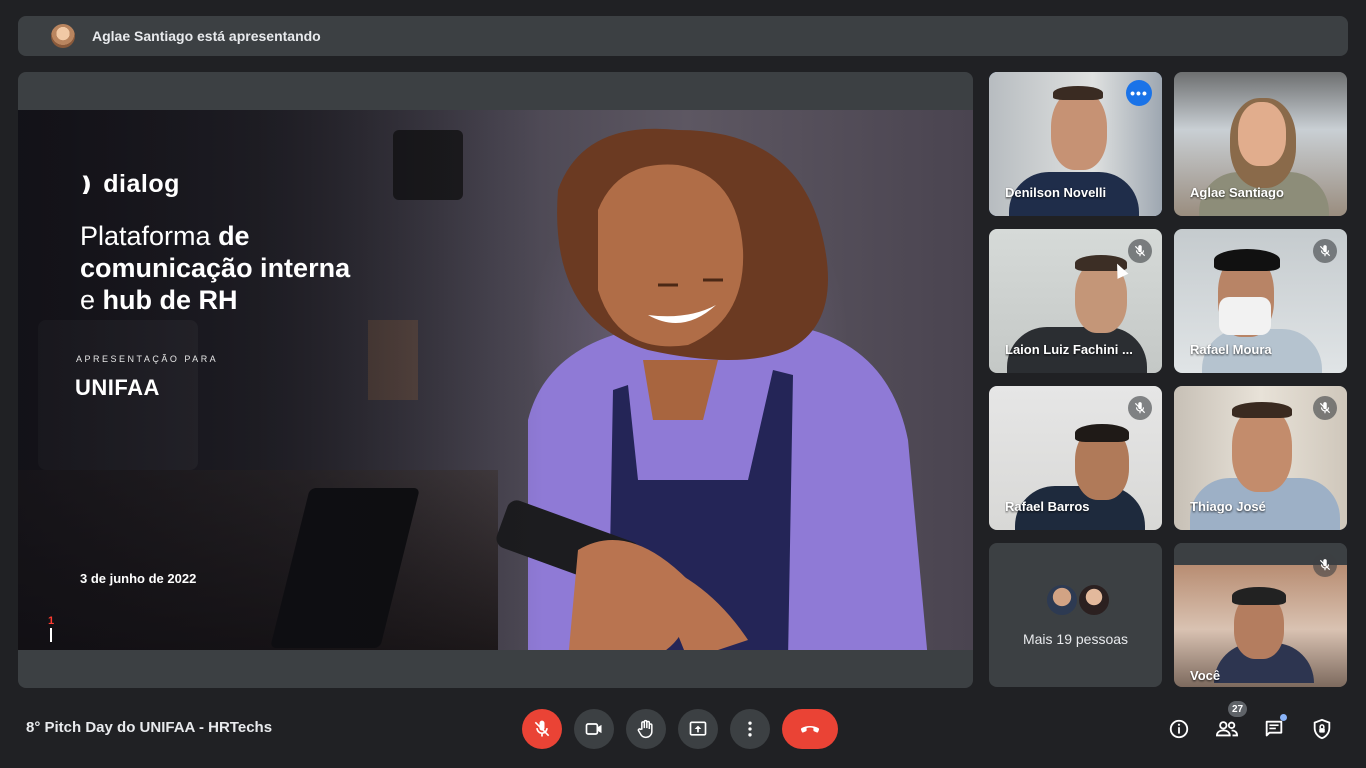  Describe the element at coordinates (51, 621) in the screenshot. I see `slide-number: 1` at that location.